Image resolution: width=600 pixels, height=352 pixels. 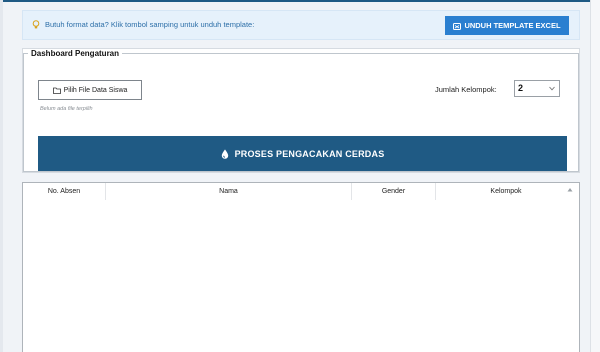 What do you see at coordinates (466, 89) in the screenshot?
I see `kelompok-label: Jumlah Kelompok:` at bounding box center [466, 89].